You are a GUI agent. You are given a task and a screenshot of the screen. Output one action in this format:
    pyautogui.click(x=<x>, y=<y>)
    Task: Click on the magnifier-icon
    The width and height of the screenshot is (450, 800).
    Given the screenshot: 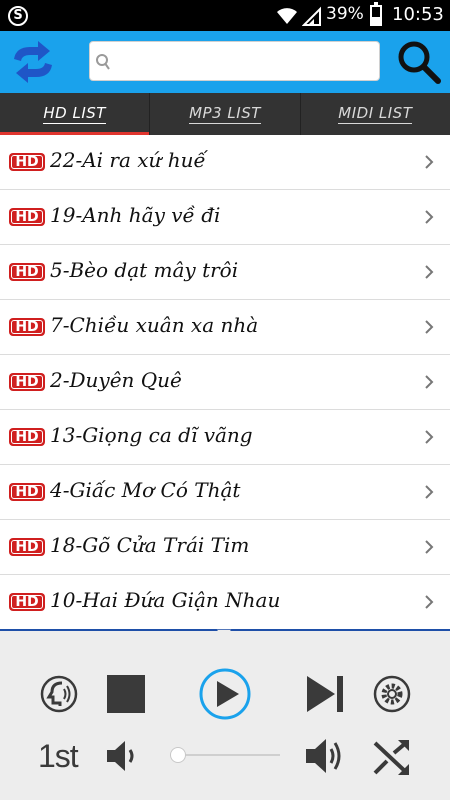 What is the action you would take?
    pyautogui.click(x=419, y=62)
    